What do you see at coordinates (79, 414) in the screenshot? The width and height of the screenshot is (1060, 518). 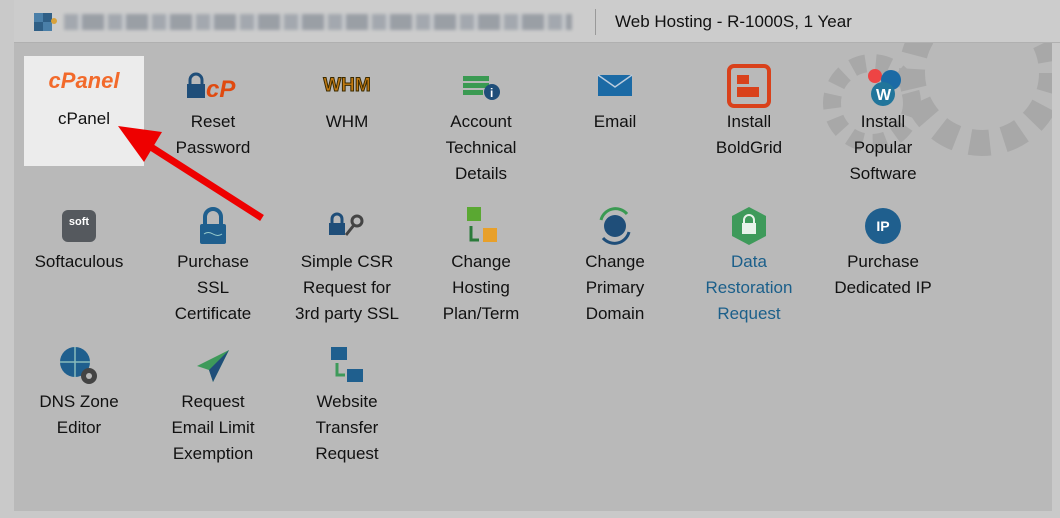 I see `tile-label: DNS Zone Editor` at bounding box center [79, 414].